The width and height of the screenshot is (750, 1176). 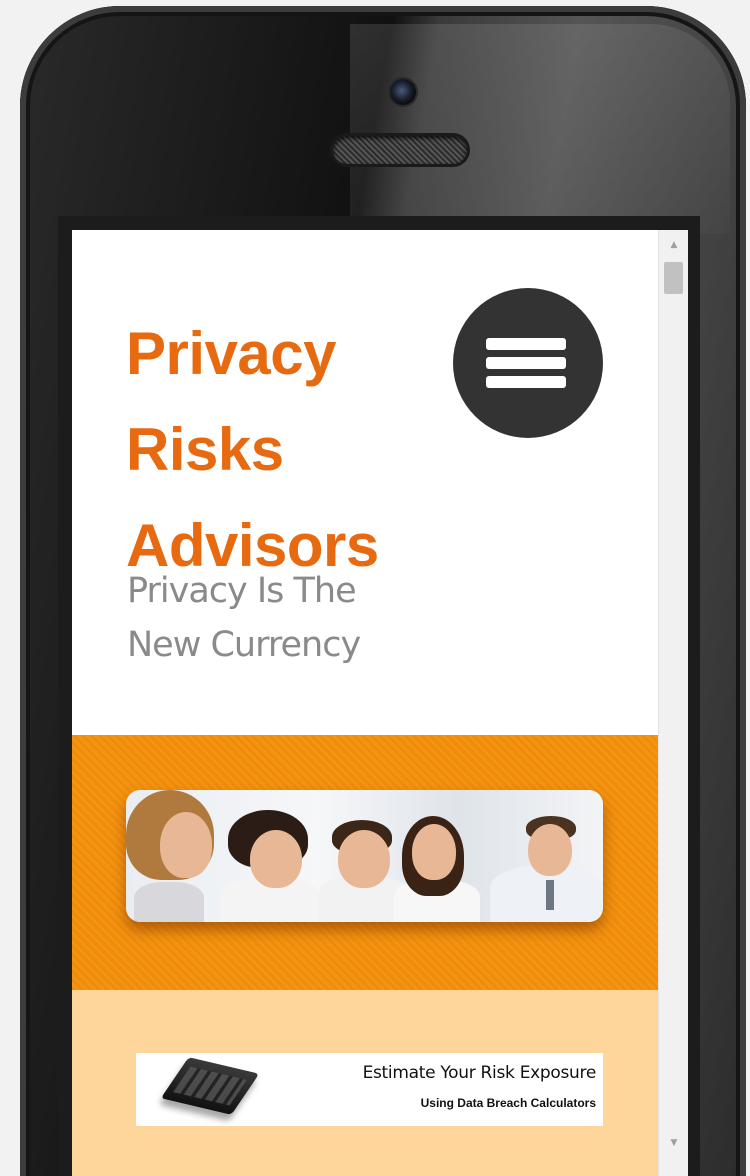 I want to click on tagline-line: New Currency, so click(x=244, y=645).